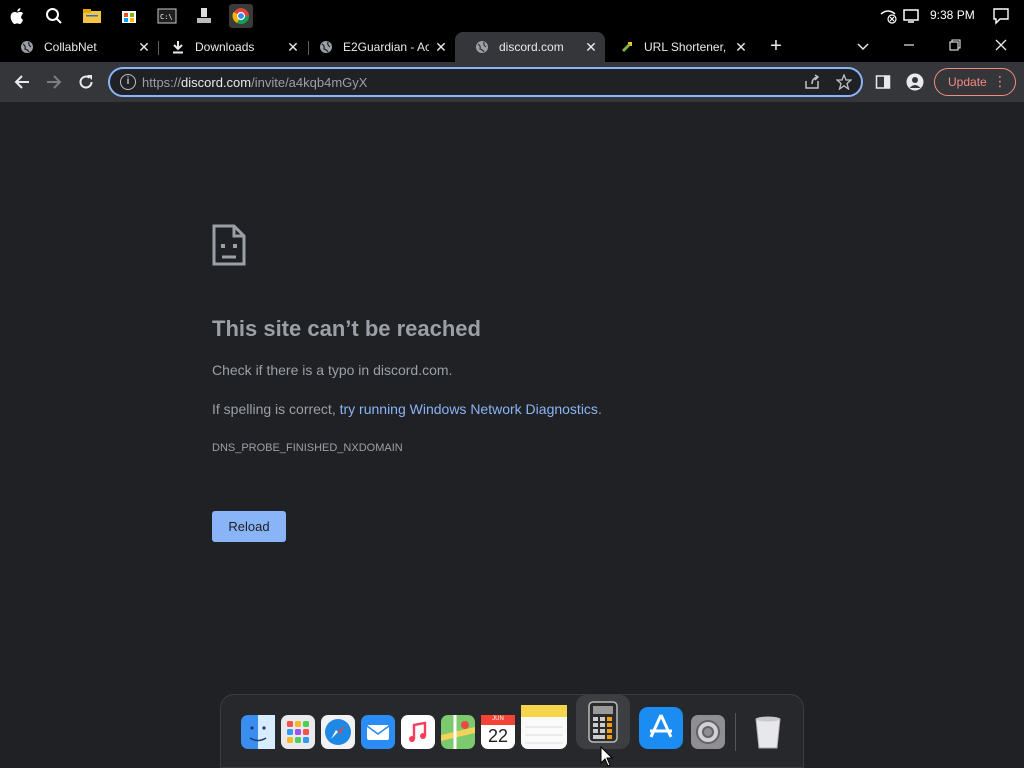  What do you see at coordinates (1001, 16) in the screenshot?
I see `notifications-icon` at bounding box center [1001, 16].